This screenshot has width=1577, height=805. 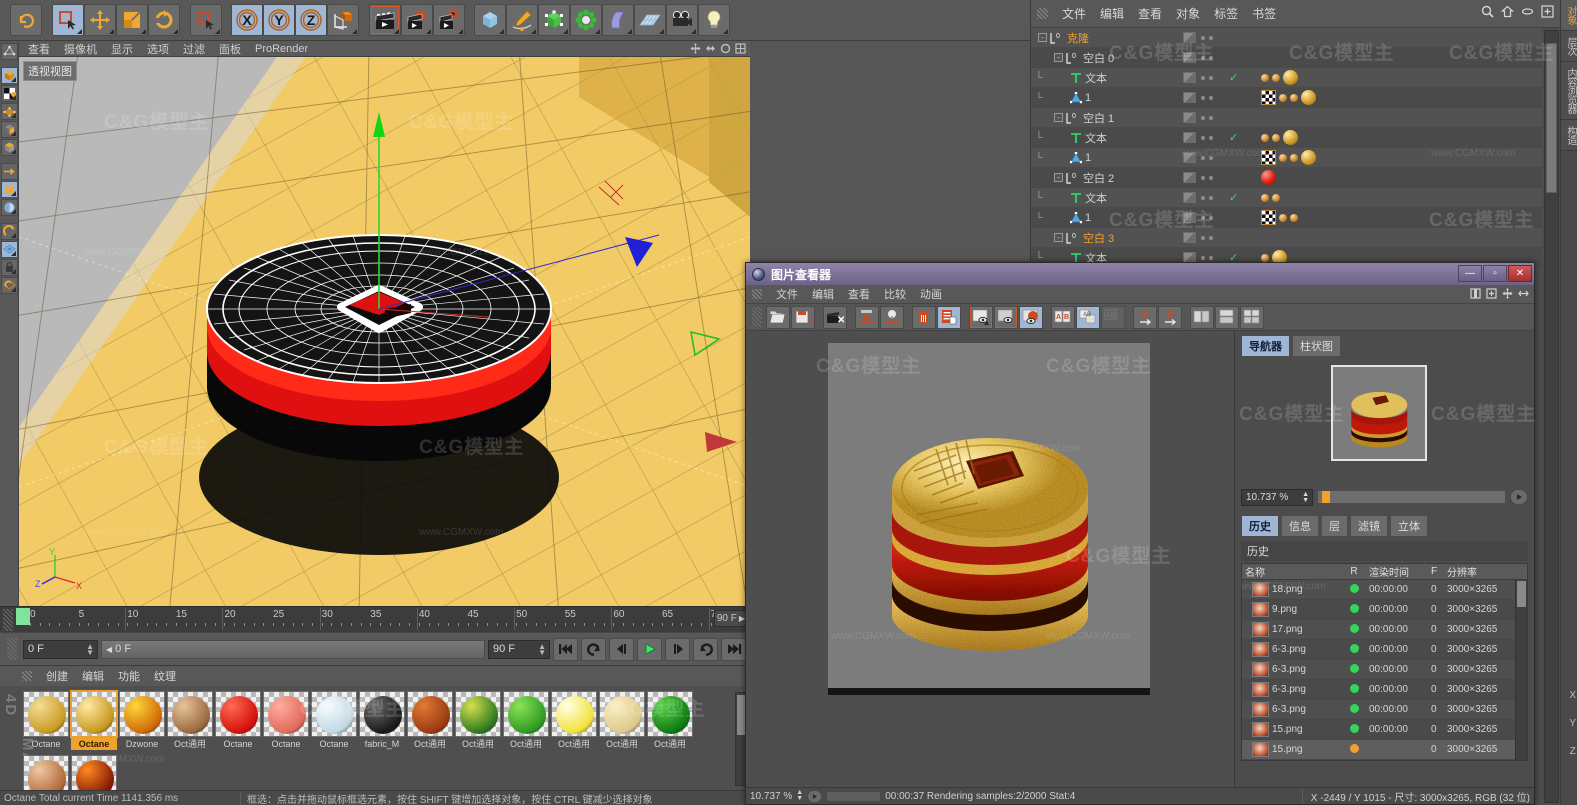 What do you see at coordinates (247, 20) in the screenshot?
I see `axis-x-icon: X` at bounding box center [247, 20].